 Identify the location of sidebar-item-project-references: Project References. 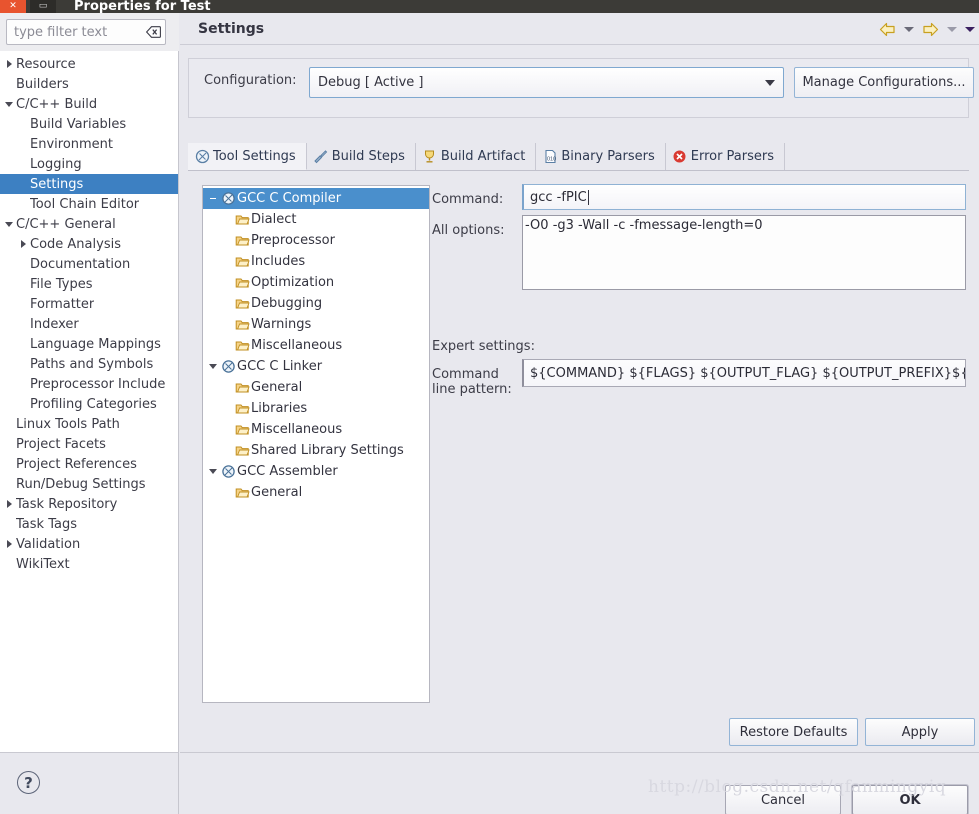
(89, 464).